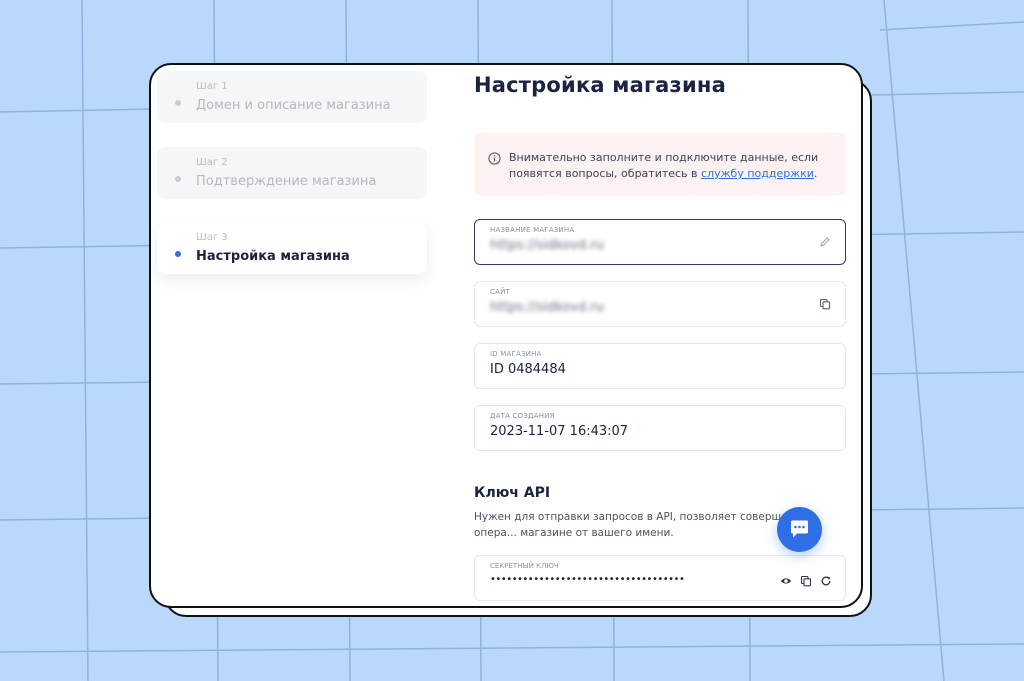 The width and height of the screenshot is (1024, 681). What do you see at coordinates (547, 245) in the screenshot?
I see `store-name-value: https://sidkovd.ru` at bounding box center [547, 245].